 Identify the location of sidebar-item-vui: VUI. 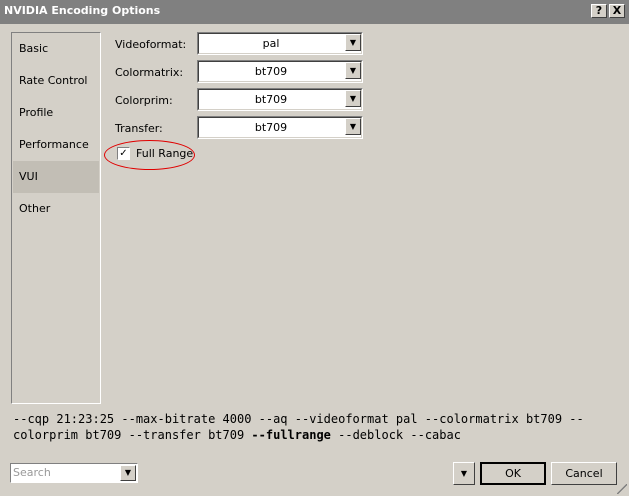
(56, 177).